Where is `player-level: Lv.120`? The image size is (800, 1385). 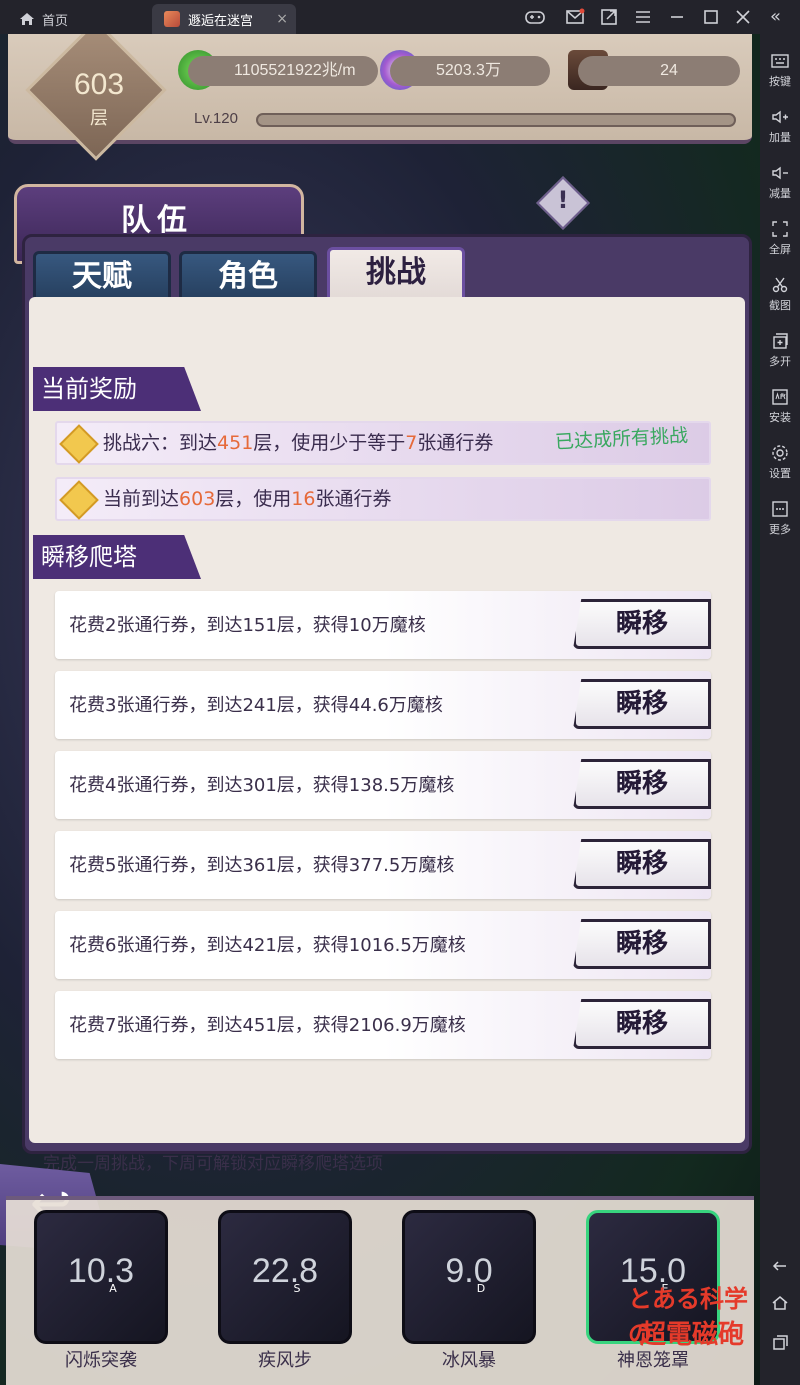
player-level: Lv.120 is located at coordinates (216, 118).